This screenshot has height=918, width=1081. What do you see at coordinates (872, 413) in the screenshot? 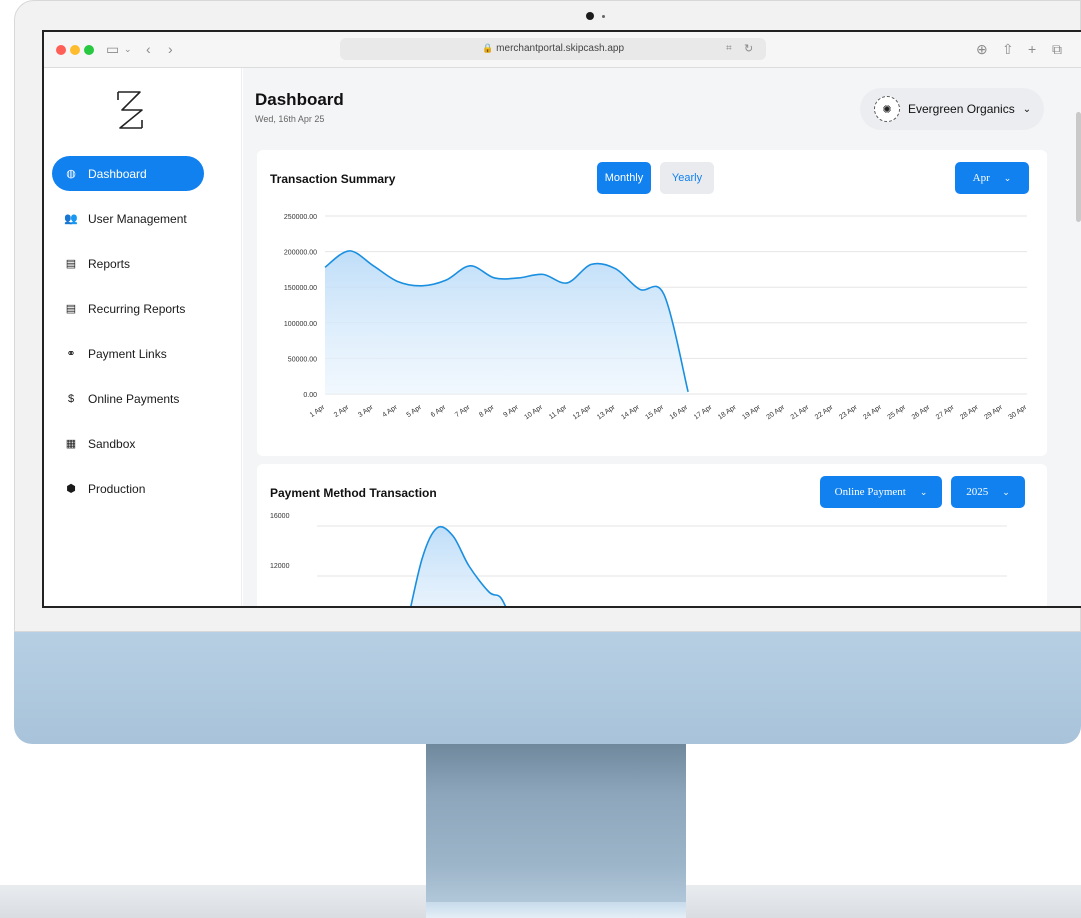
I see `x-tick-label: 24 Apr` at bounding box center [872, 413].